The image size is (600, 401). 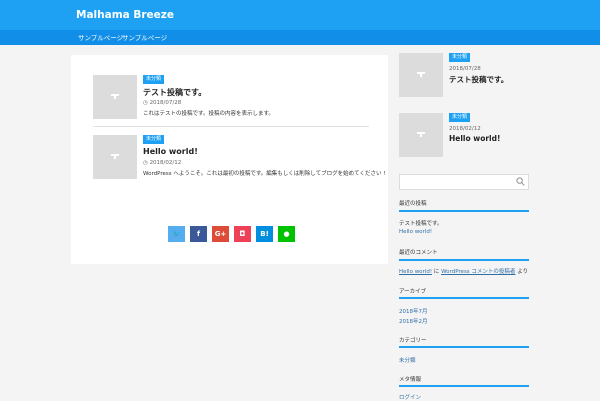 I want to click on post-excerpt: これはテストの投稿です。投稿の内容を表示します。, so click(x=208, y=114).